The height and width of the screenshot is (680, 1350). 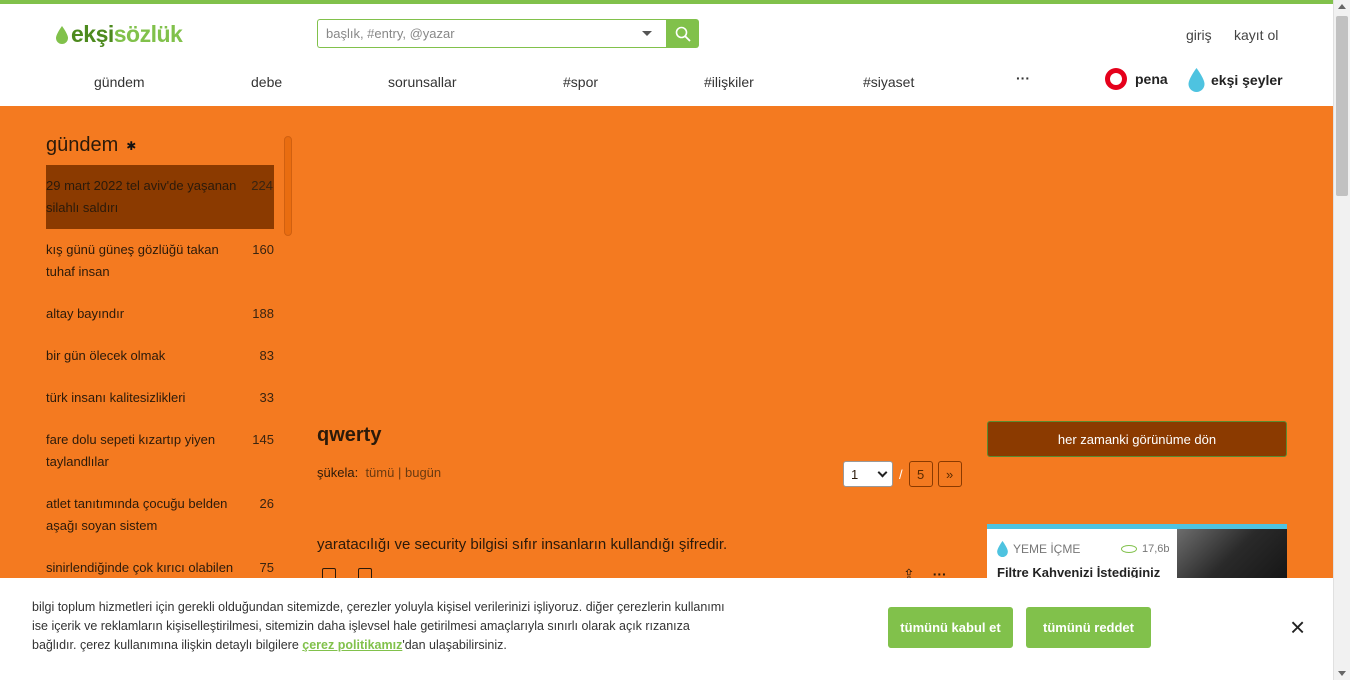 What do you see at coordinates (1151, 79) in the screenshot?
I see `pena-label: pena` at bounding box center [1151, 79].